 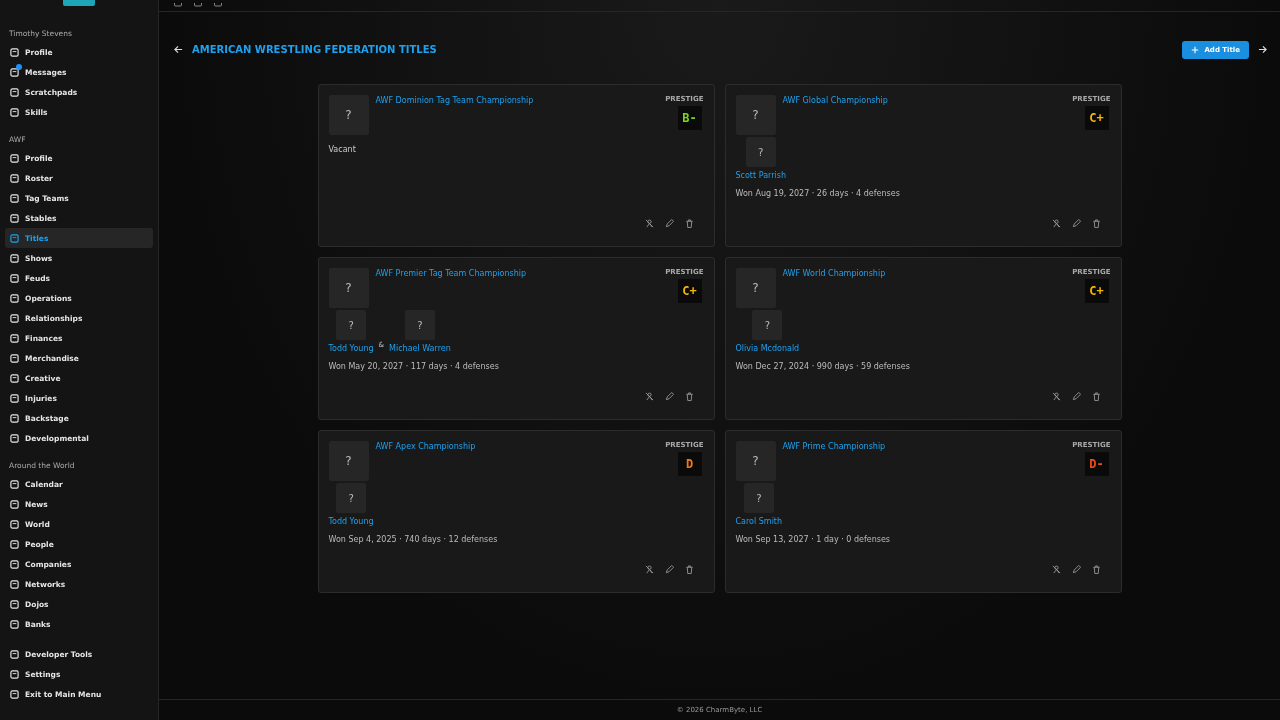 I want to click on forward-arrow-icon, so click(x=1262, y=49).